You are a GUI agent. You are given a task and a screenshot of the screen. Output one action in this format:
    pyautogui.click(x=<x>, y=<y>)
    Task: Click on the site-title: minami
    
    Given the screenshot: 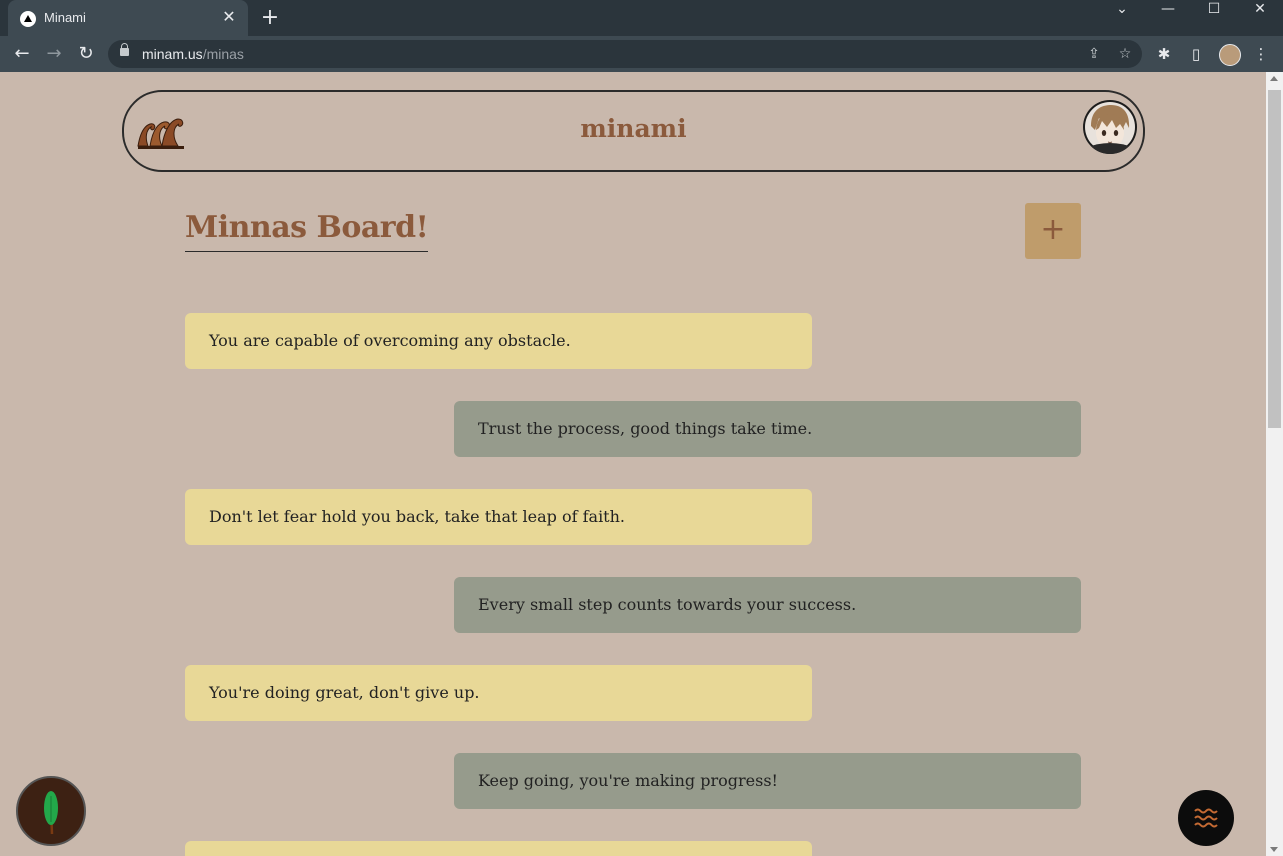 What is the action you would take?
    pyautogui.click(x=633, y=128)
    